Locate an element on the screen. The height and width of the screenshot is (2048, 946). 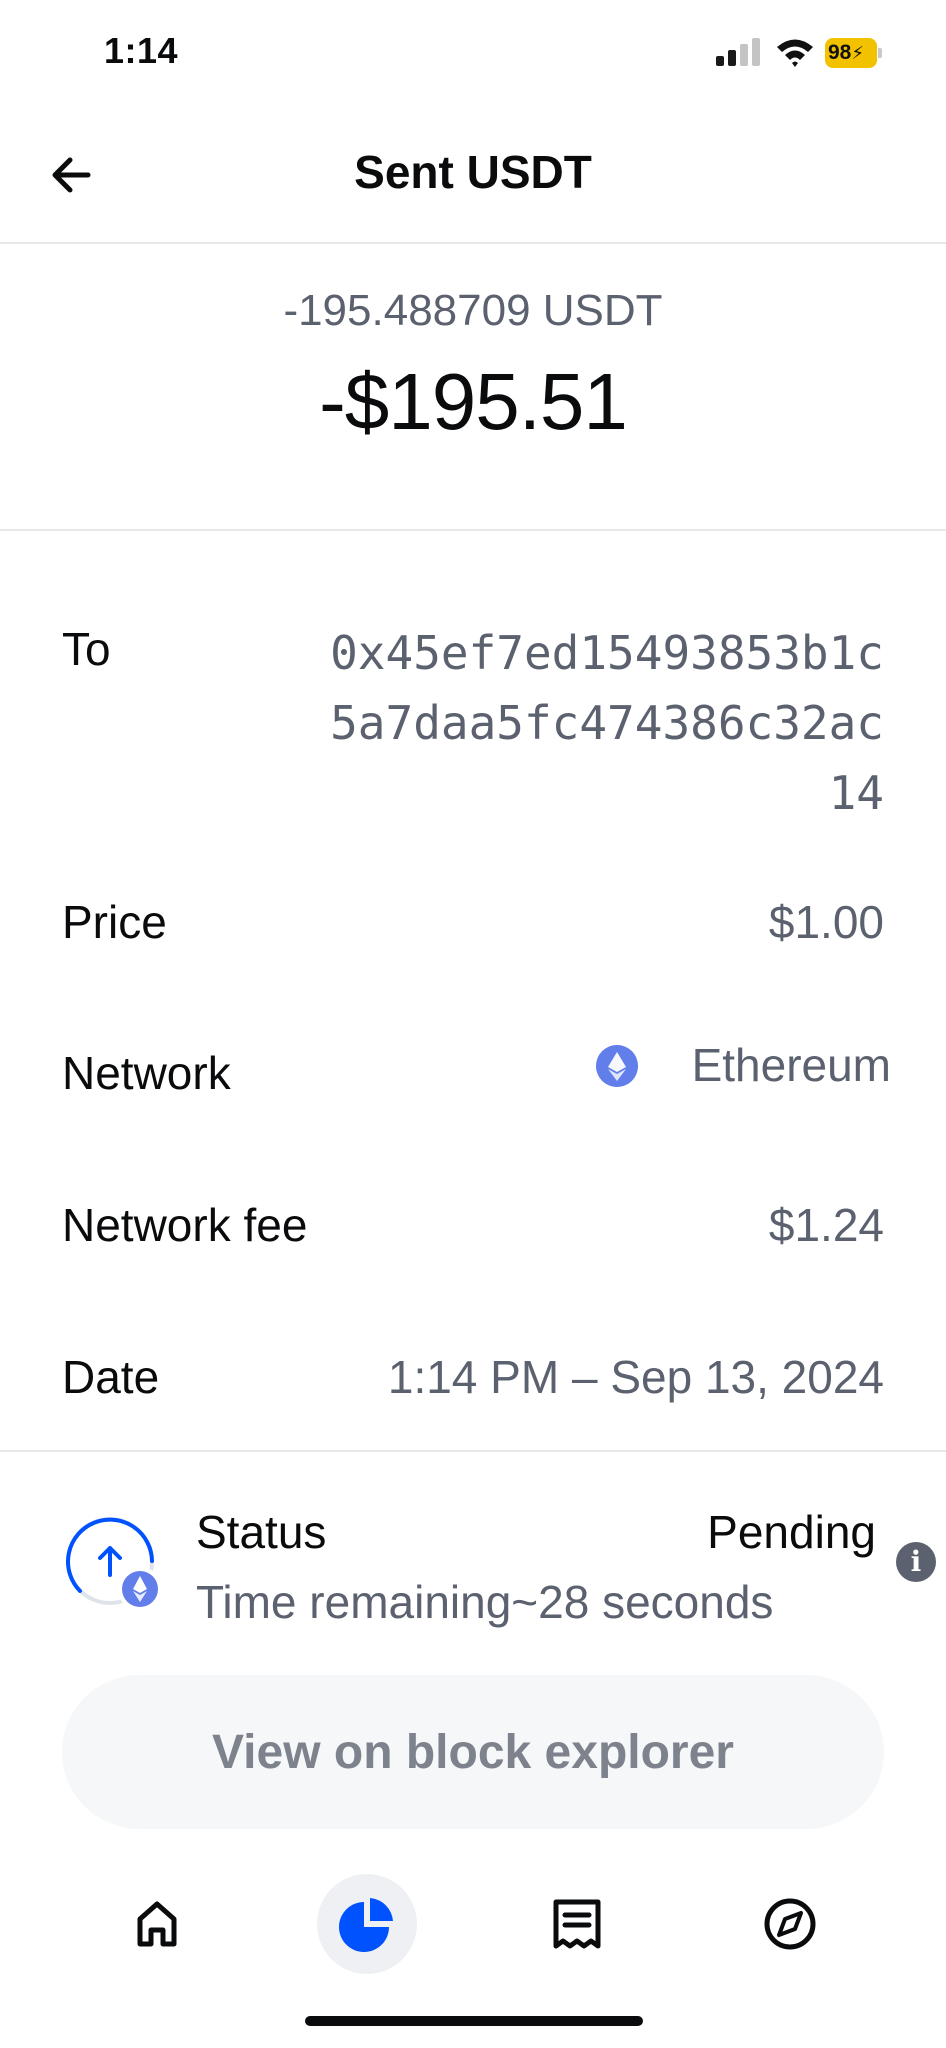
pie-chart-icon is located at coordinates (366, 1925).